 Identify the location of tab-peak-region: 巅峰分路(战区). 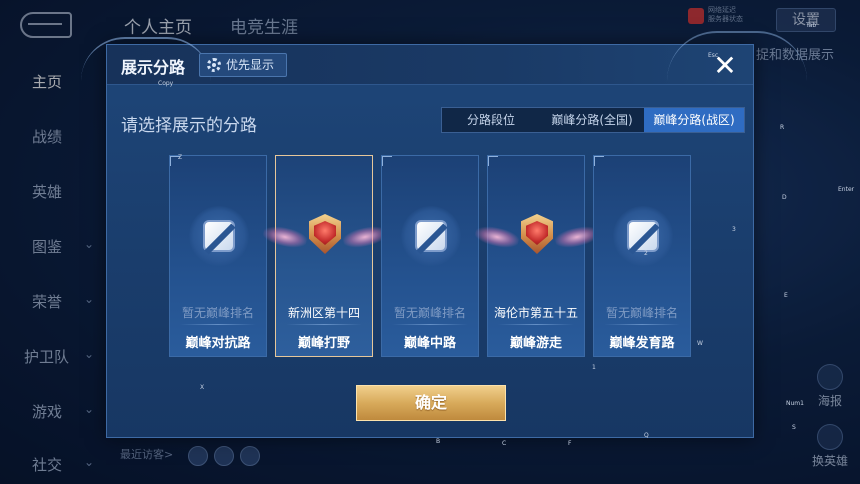
(694, 120).